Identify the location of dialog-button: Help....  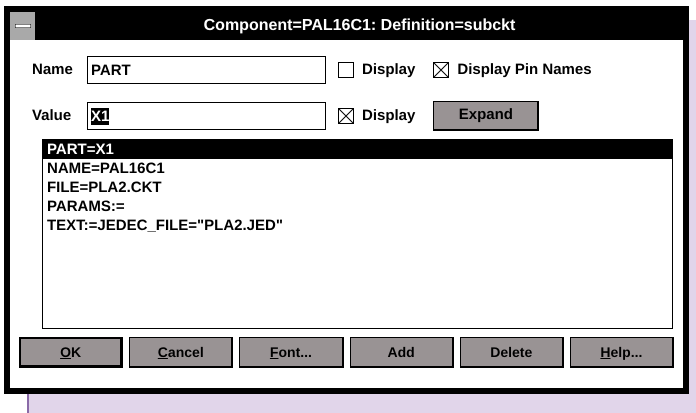
(622, 352).